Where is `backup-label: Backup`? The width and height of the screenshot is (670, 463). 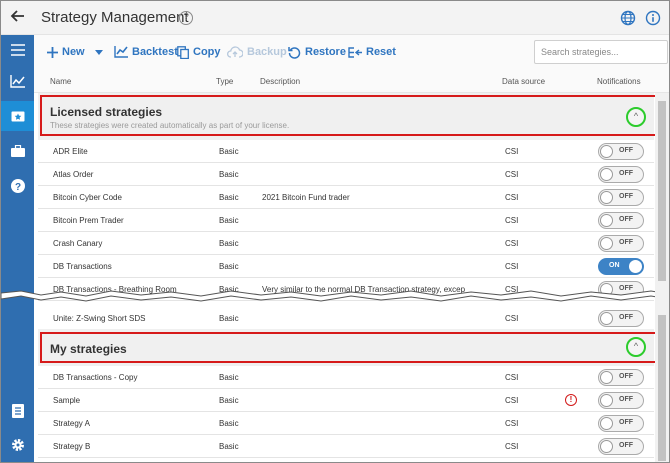
backup-label: Backup is located at coordinates (267, 52).